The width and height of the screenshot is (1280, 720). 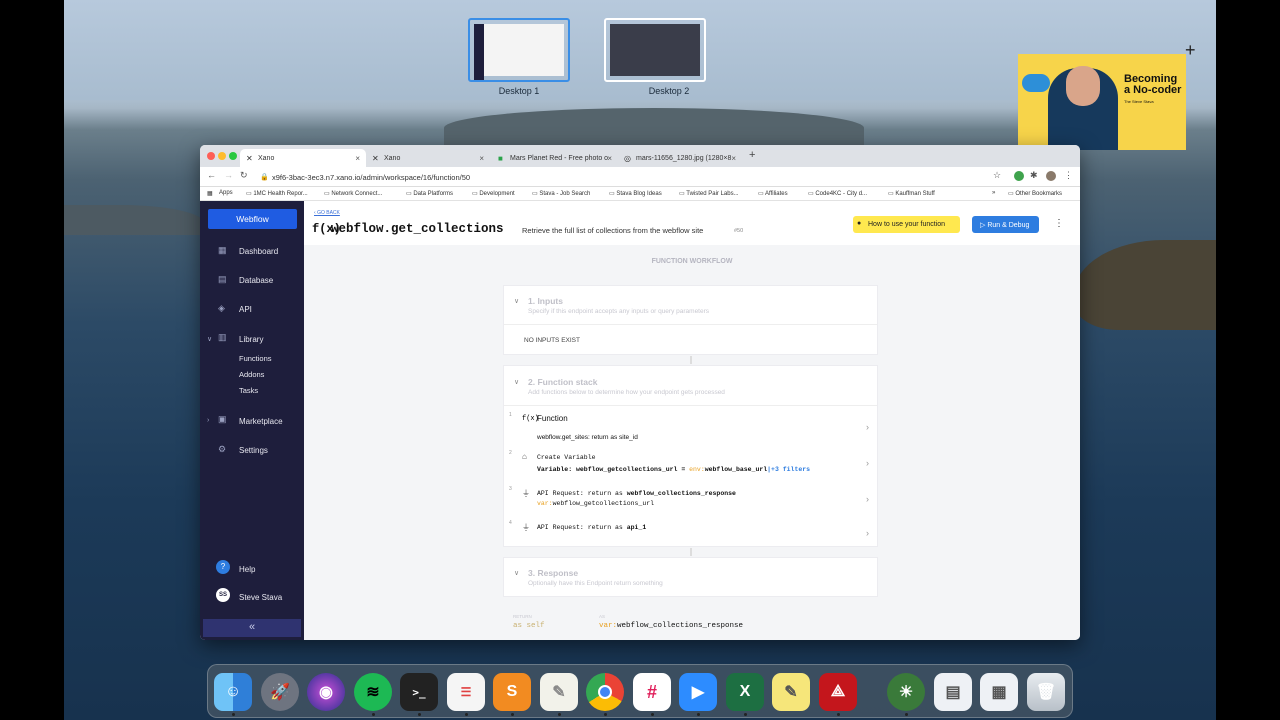 What do you see at coordinates (326, 692) in the screenshot?
I see `siri-icon: ◉` at bounding box center [326, 692].